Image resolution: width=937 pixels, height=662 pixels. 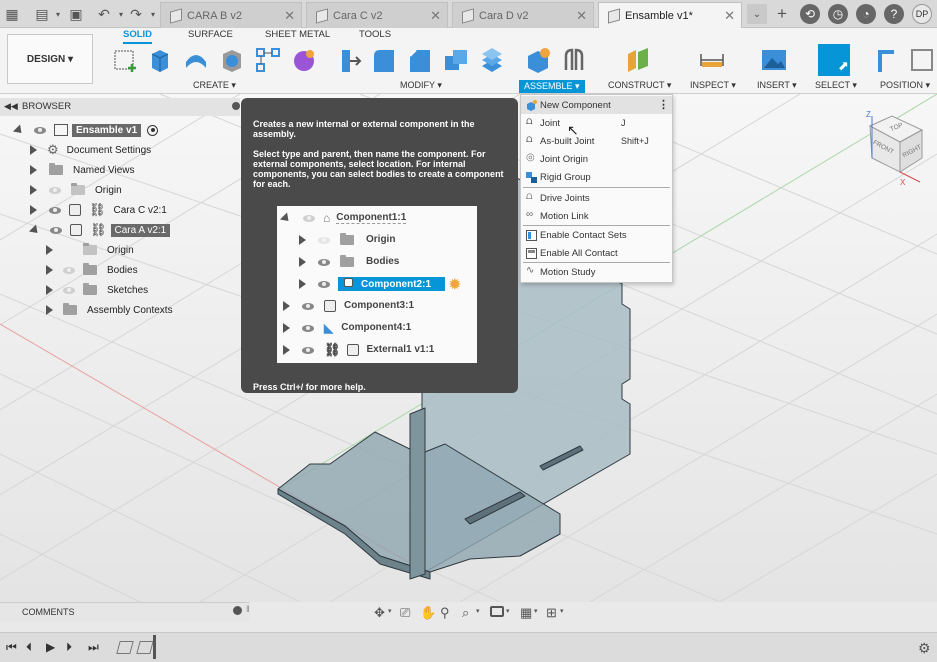 I want to click on inspect-group-label: INSPECT ▾, so click(x=713, y=85).